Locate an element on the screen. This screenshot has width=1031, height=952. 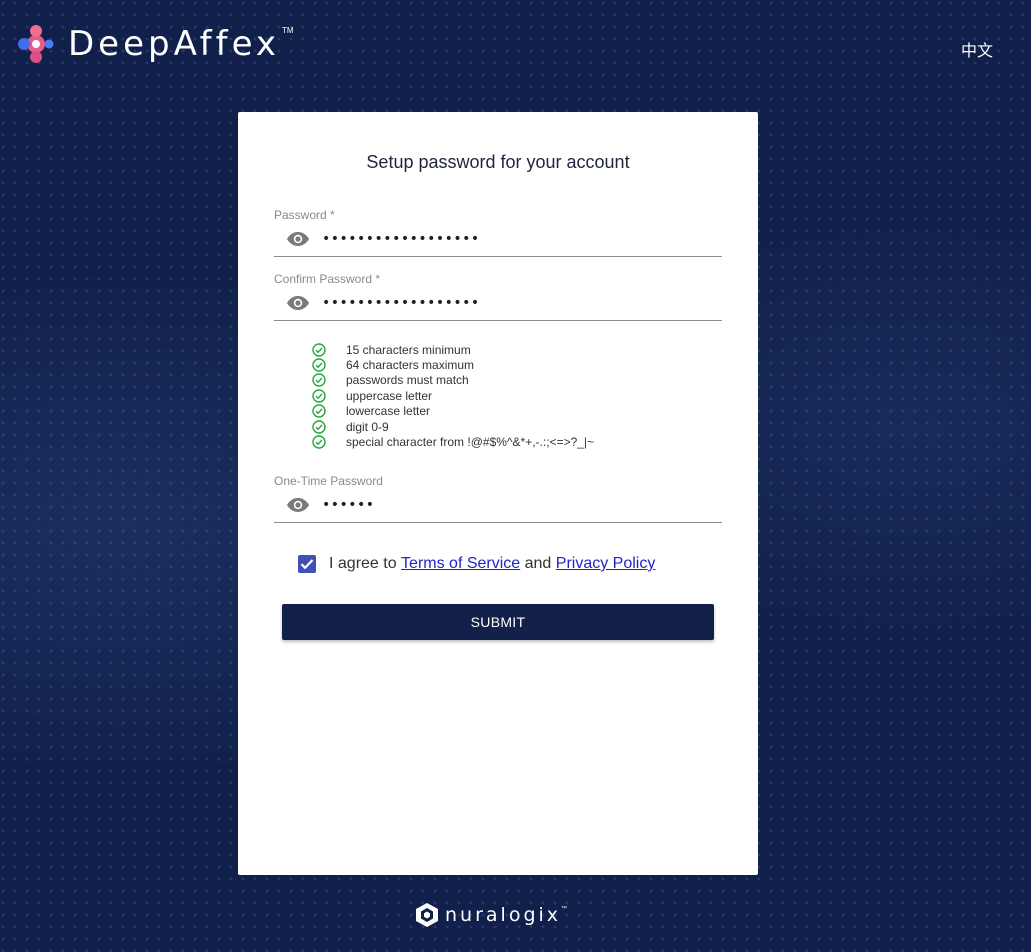
requirement-item: lowercase letter is located at coordinates (453, 411).